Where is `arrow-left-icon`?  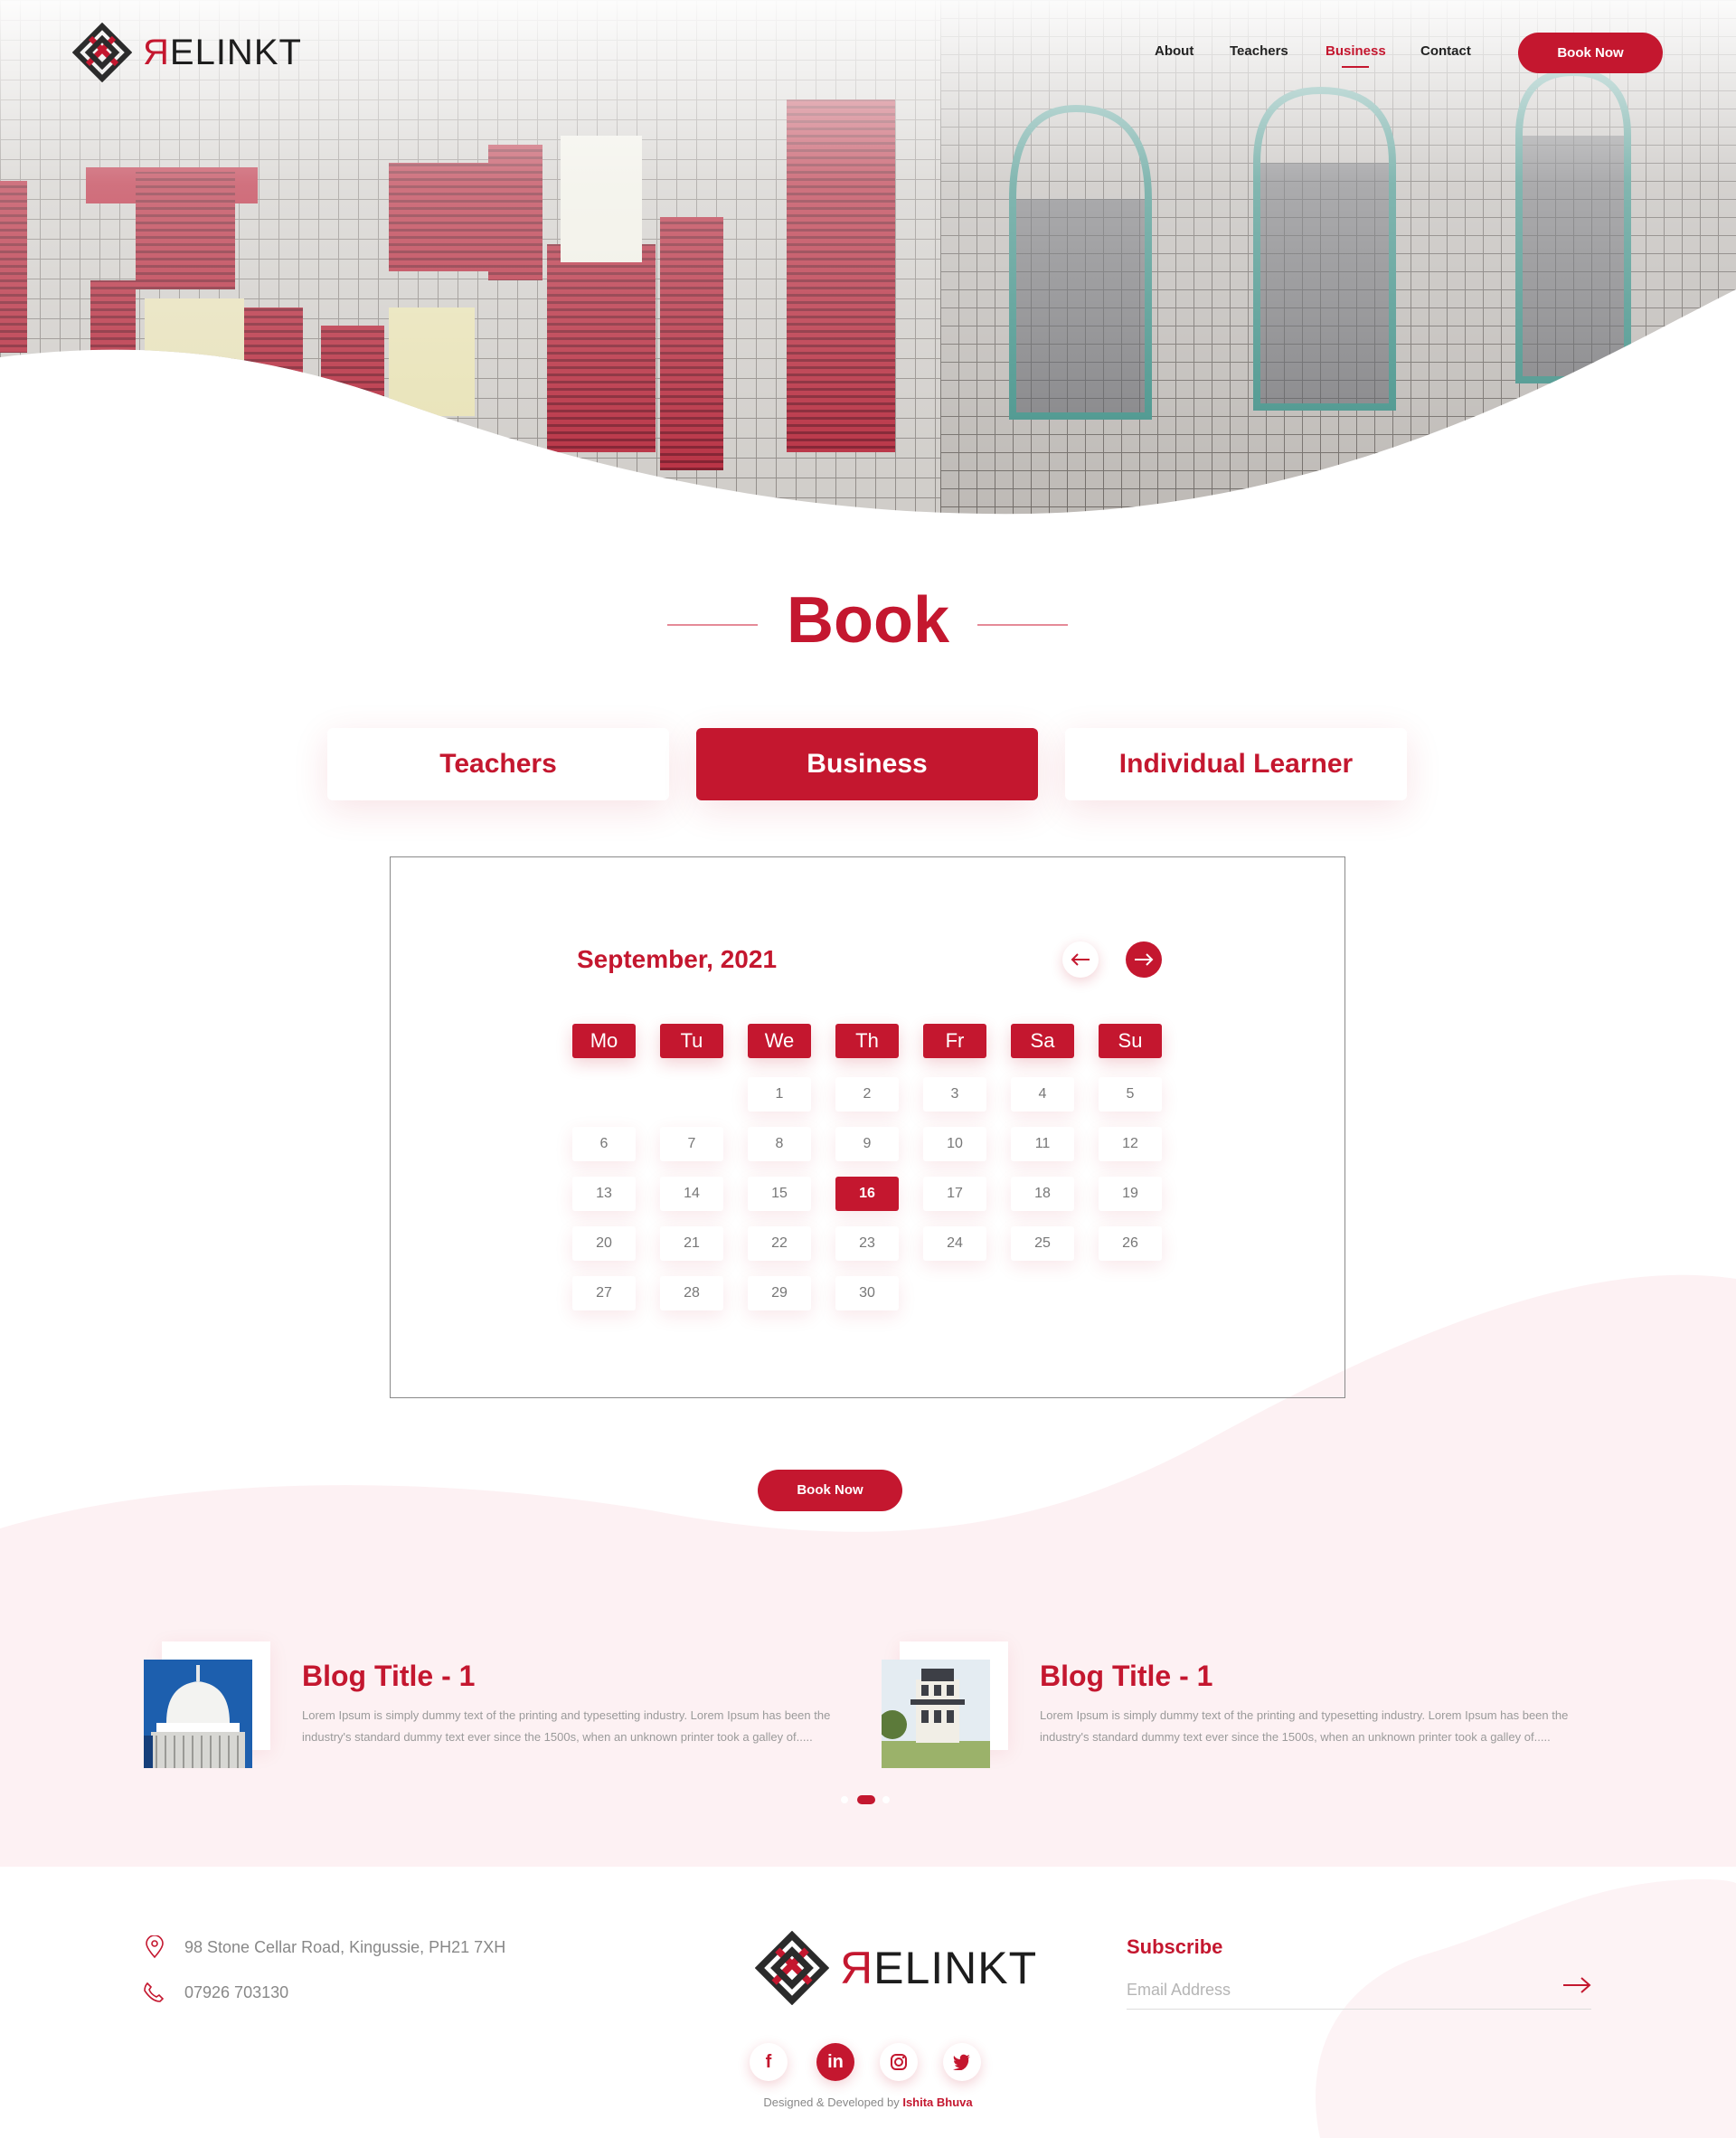 arrow-left-icon is located at coordinates (1081, 960).